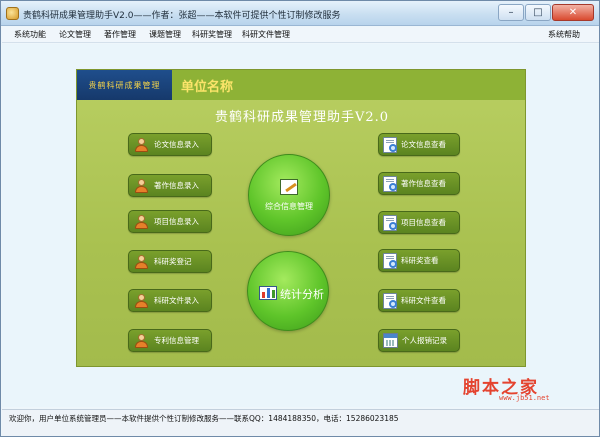 The width and height of the screenshot is (600, 437). I want to click on site-watermark: 脚本之家 www.jb51.net, so click(506, 387).